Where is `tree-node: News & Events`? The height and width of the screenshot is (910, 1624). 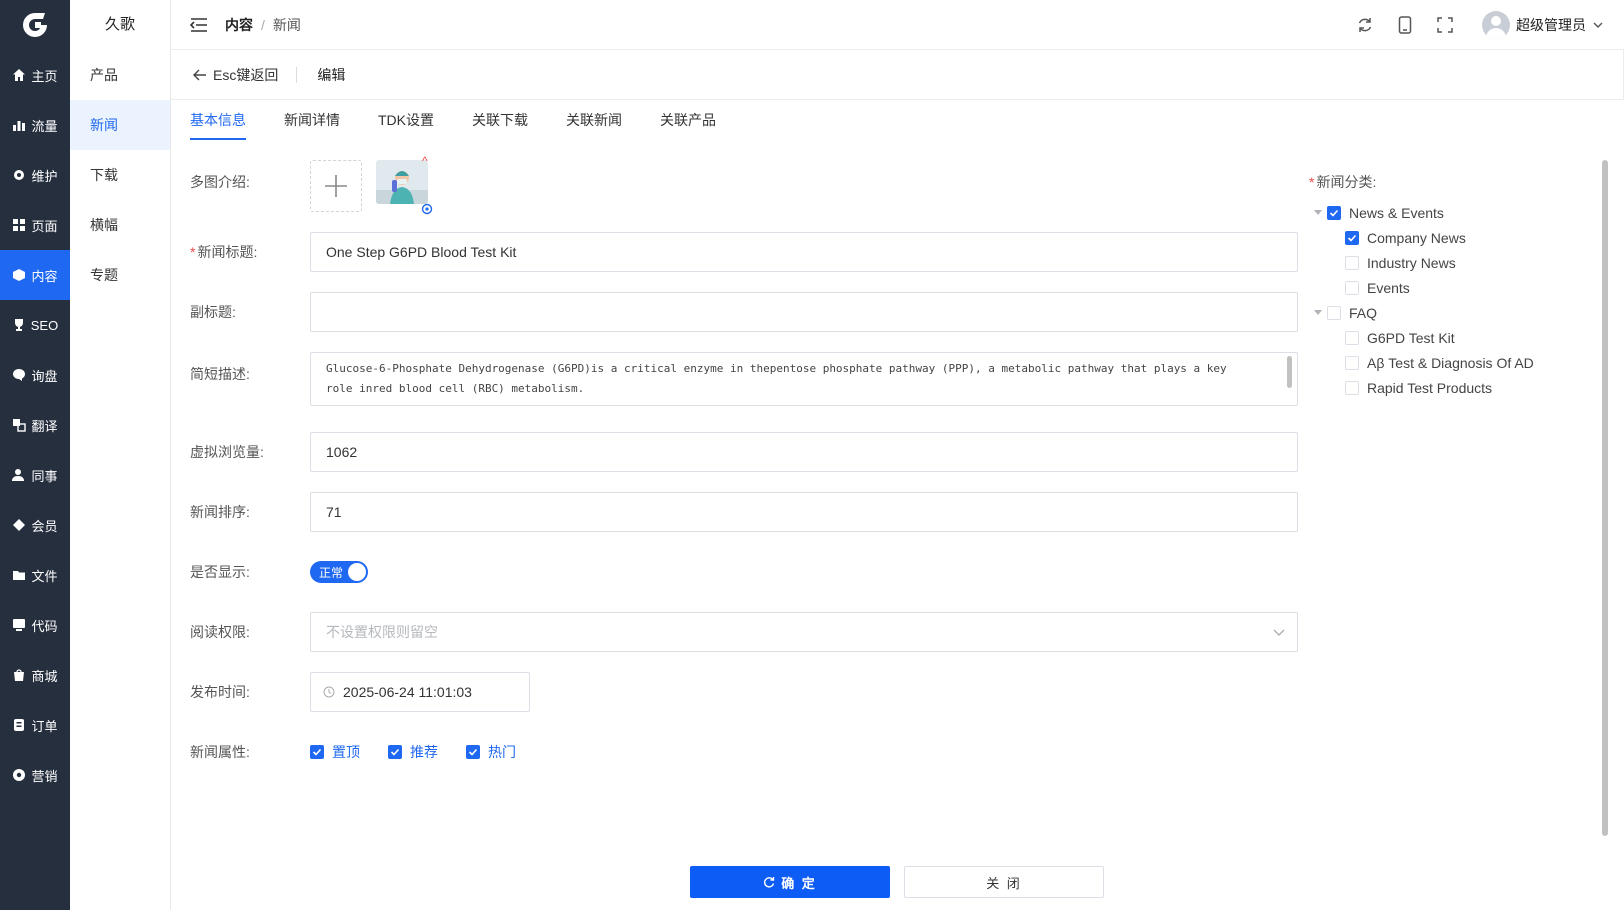 tree-node: News & Events is located at coordinates (1454, 212).